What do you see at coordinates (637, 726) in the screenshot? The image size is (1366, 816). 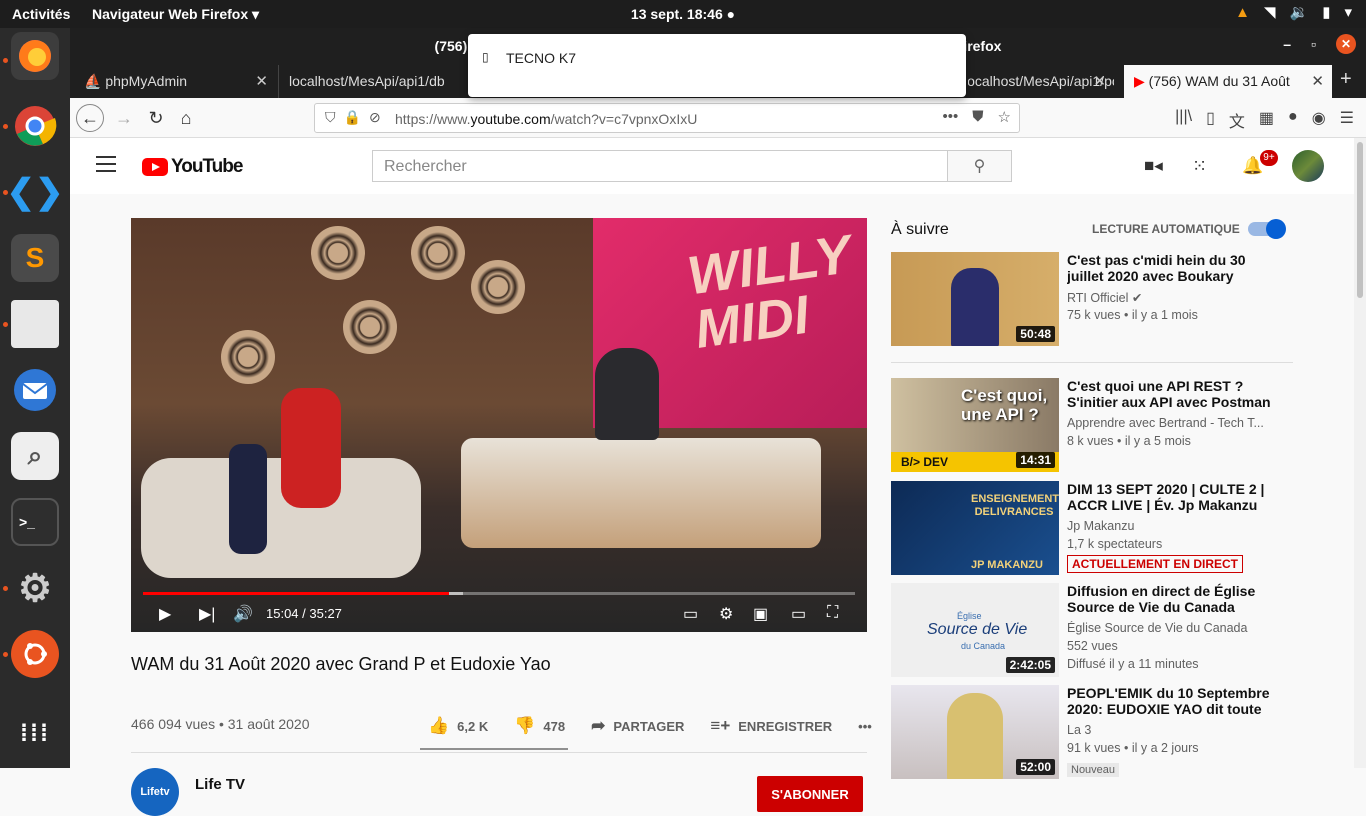 I see `share-button: ➦ PARTAGER` at bounding box center [637, 726].